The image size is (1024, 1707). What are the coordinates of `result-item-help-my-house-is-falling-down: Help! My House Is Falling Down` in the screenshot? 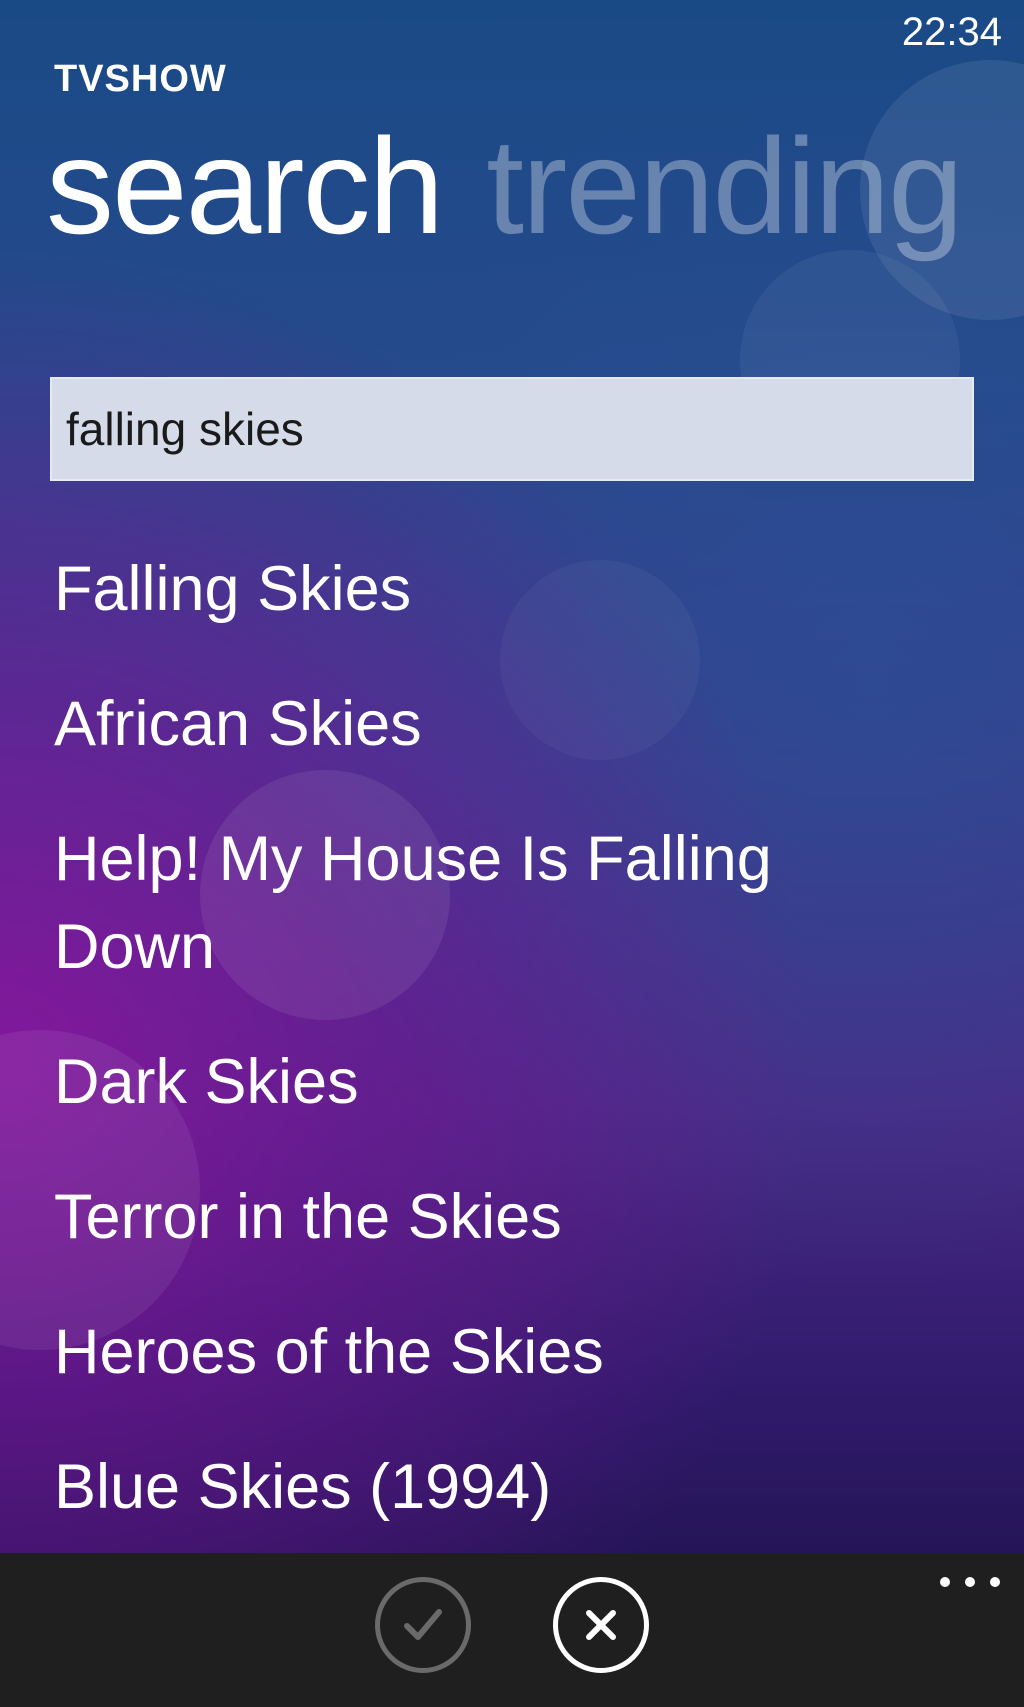 It's located at (444, 903).